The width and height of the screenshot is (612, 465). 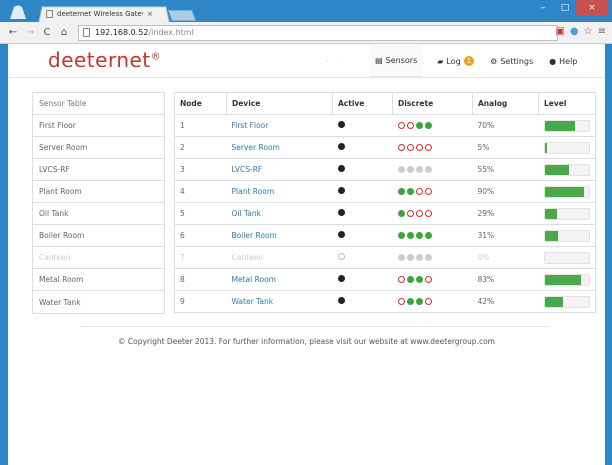 What do you see at coordinates (279, 257) in the screenshot?
I see `device-link: Canteen` at bounding box center [279, 257].